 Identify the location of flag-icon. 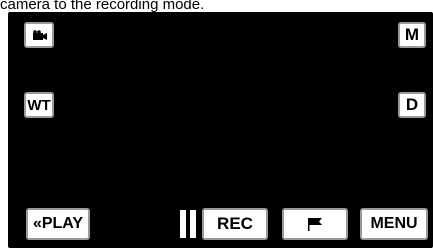
(315, 224).